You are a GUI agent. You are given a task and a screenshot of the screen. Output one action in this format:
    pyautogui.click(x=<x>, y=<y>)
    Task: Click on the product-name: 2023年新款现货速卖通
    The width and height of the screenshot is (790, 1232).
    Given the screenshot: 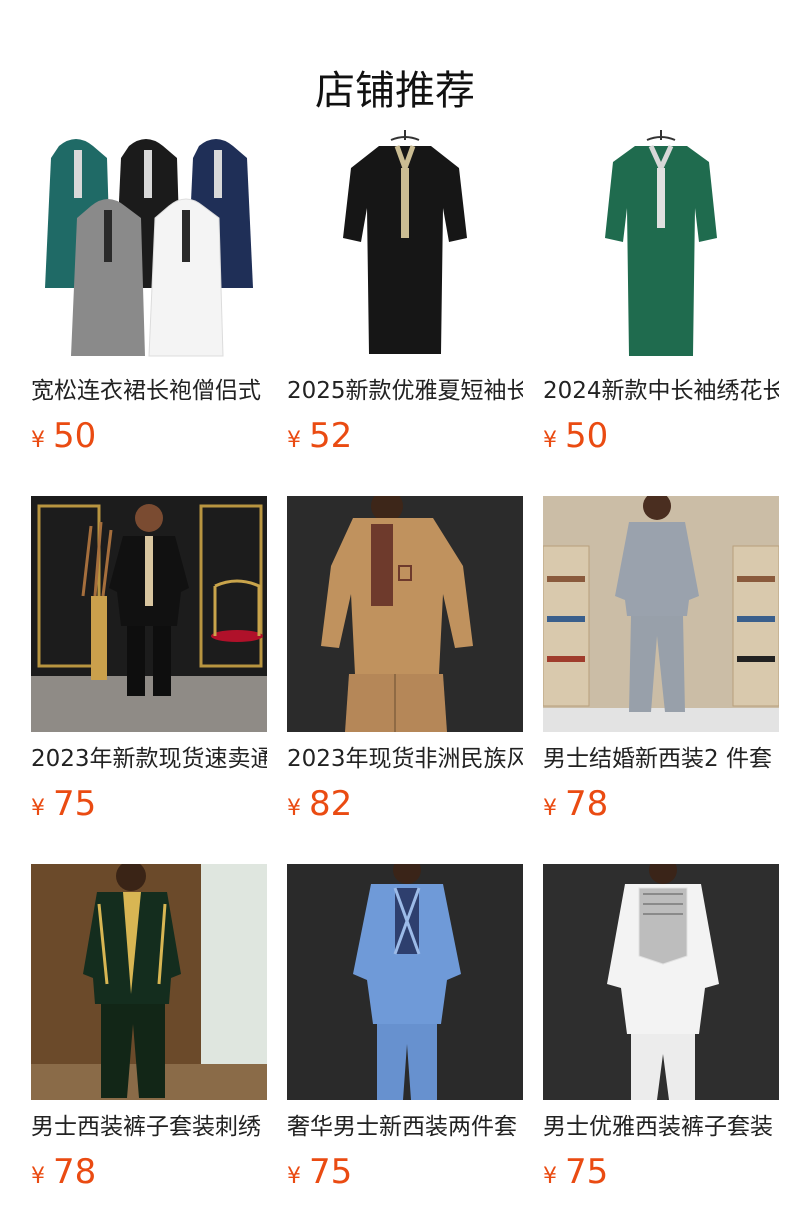 What is the action you would take?
    pyautogui.click(x=149, y=759)
    